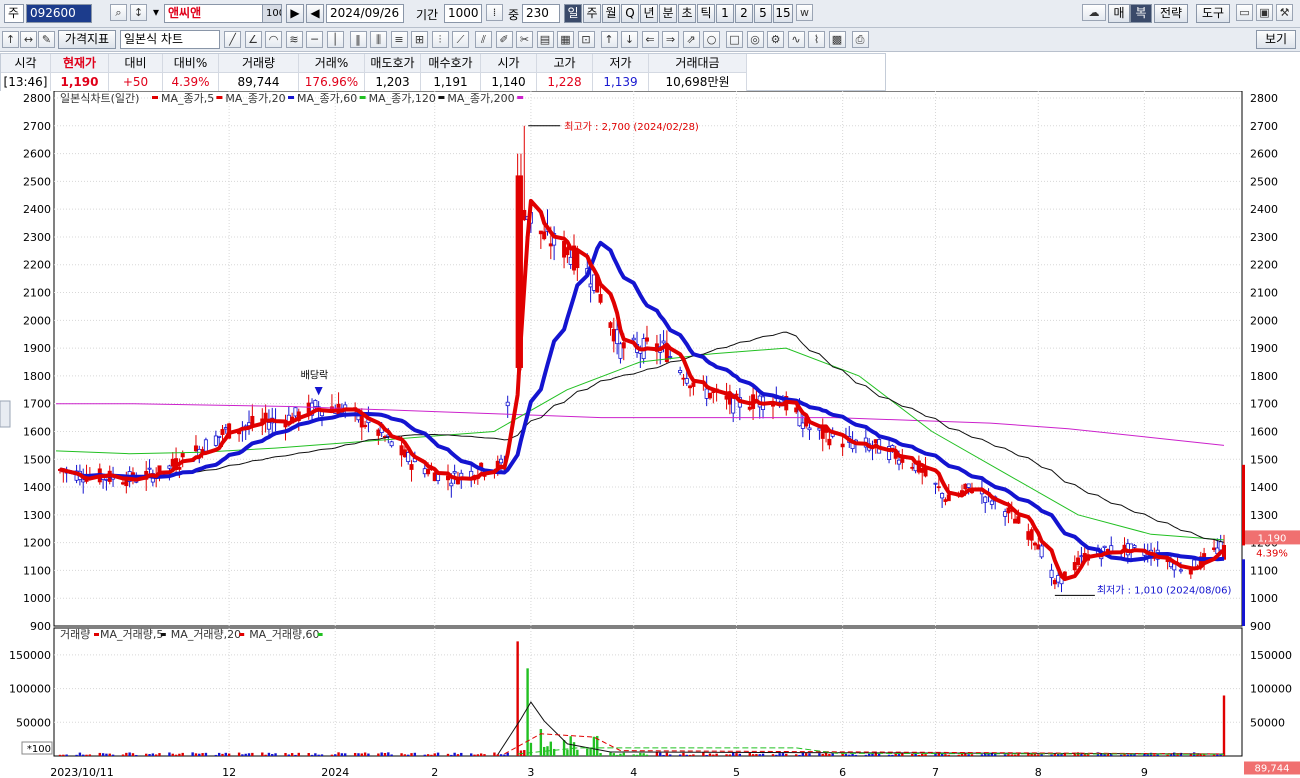 Image resolution: width=1300 pixels, height=778 pixels. I want to click on timeframe-10: 5, so click(763, 13).